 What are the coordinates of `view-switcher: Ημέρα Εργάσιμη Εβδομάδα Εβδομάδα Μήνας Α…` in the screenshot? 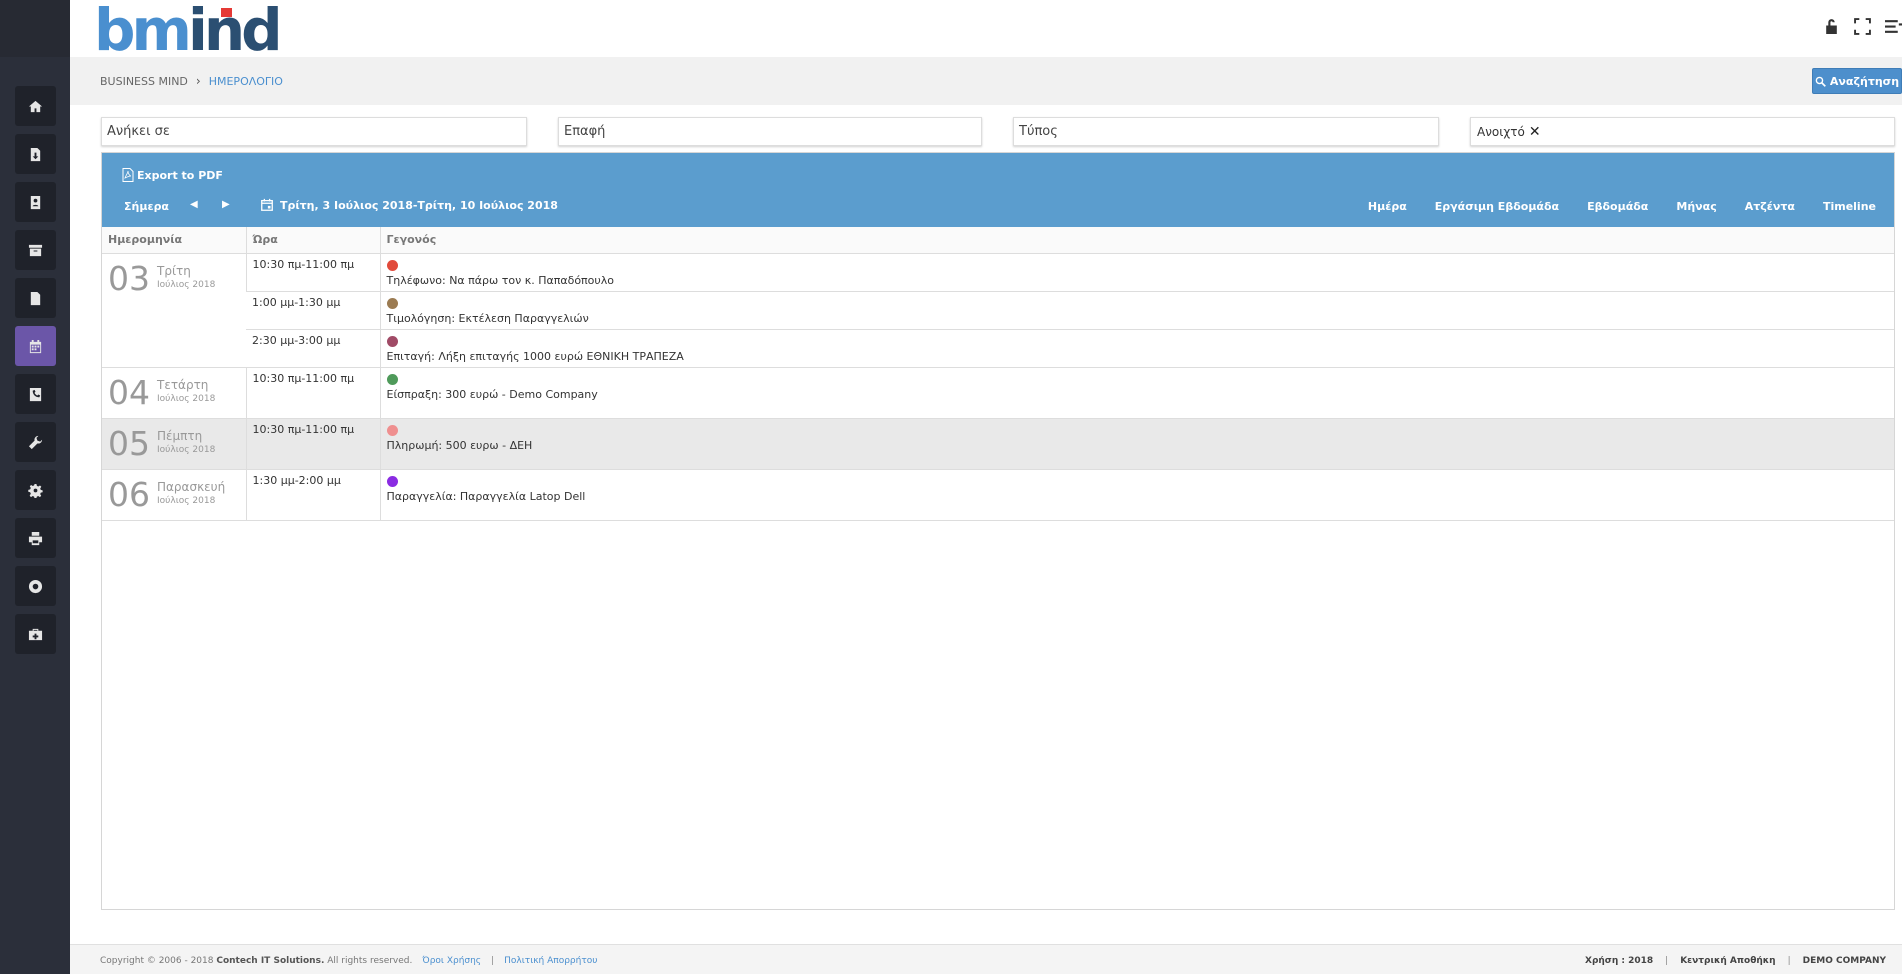 It's located at (1622, 206).